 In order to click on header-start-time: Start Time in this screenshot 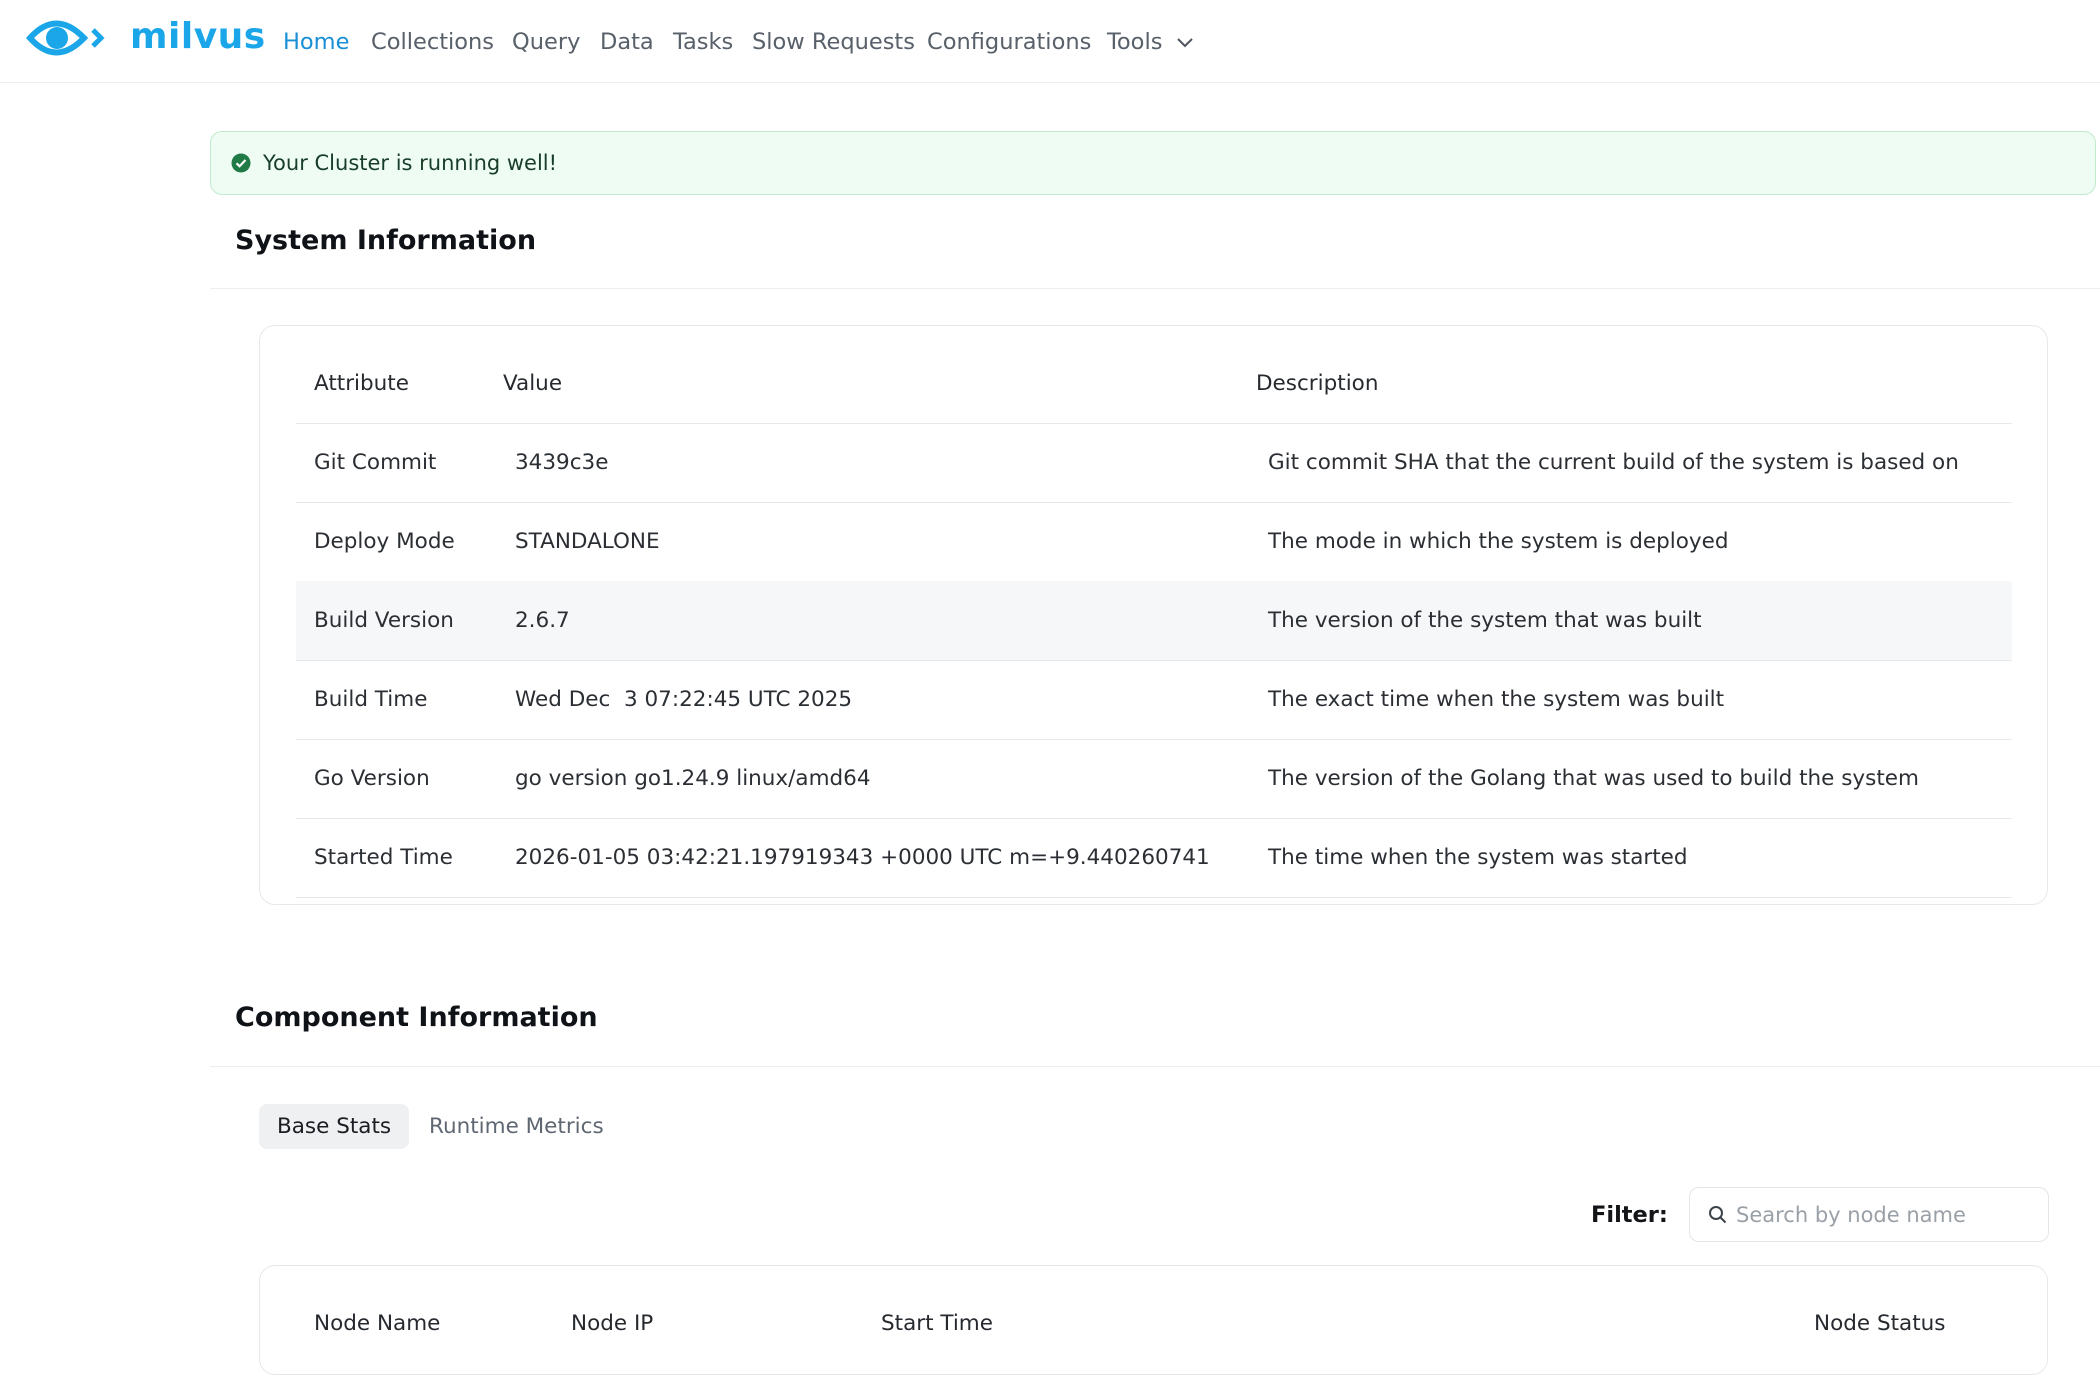, I will do `click(937, 1323)`.